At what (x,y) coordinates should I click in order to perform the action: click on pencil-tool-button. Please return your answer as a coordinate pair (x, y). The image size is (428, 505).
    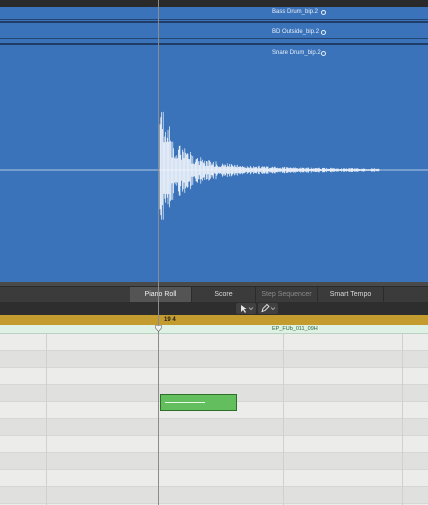
    Looking at the image, I should click on (268, 308).